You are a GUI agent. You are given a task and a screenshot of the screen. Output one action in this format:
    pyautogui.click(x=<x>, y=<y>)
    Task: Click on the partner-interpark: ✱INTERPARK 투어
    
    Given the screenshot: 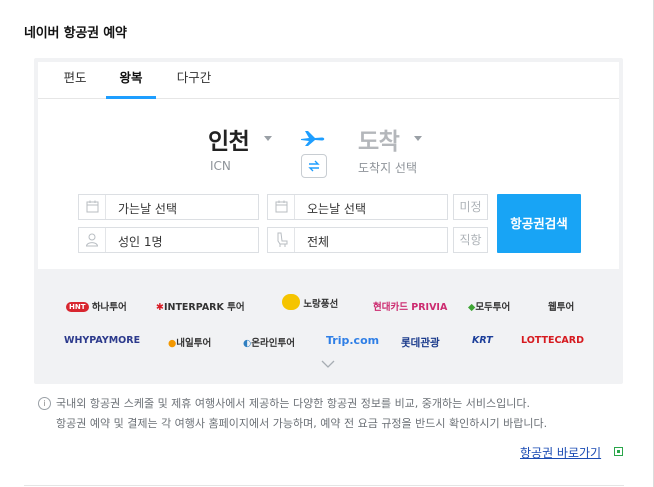 What is the action you would take?
    pyautogui.click(x=200, y=306)
    